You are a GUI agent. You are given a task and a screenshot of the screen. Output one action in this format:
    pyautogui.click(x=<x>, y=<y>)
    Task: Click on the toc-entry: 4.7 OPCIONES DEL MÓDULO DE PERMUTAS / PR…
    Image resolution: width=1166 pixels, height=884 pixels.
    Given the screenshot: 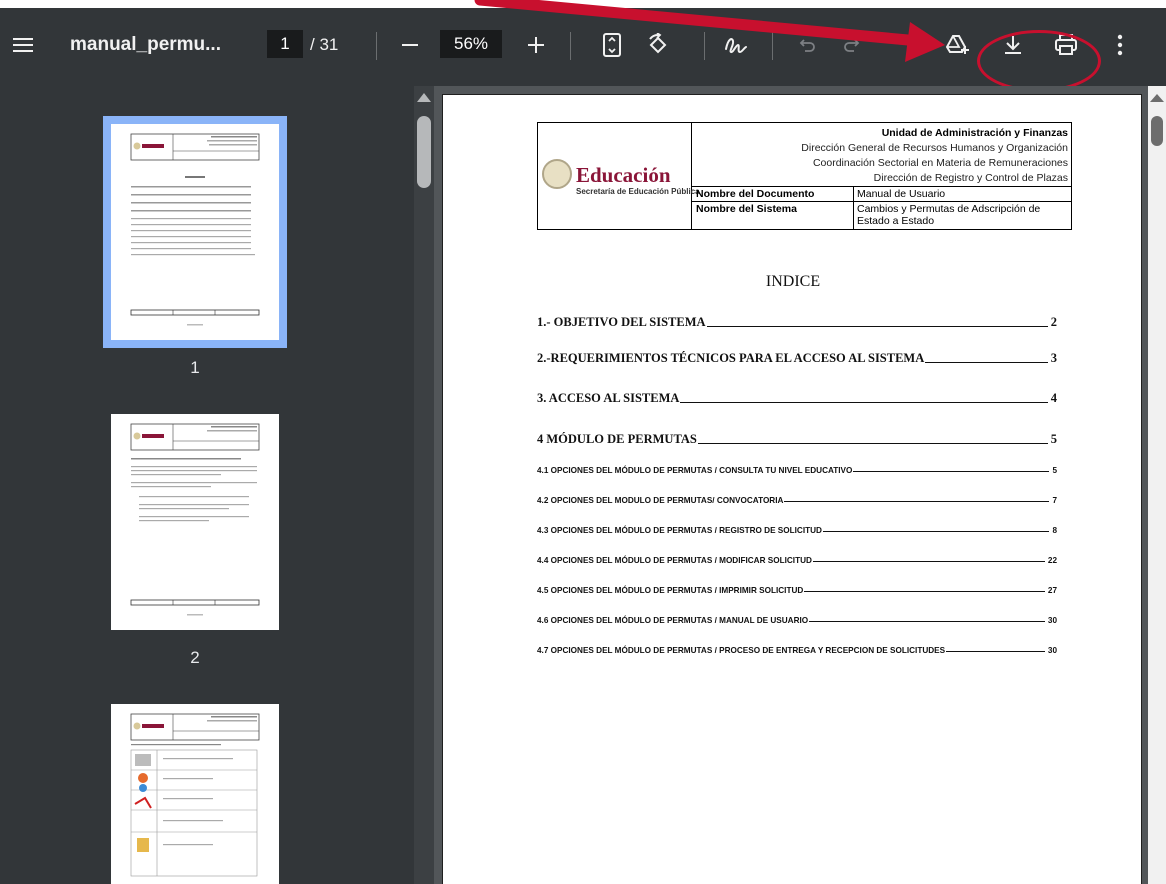 What is the action you would take?
    pyautogui.click(x=797, y=650)
    